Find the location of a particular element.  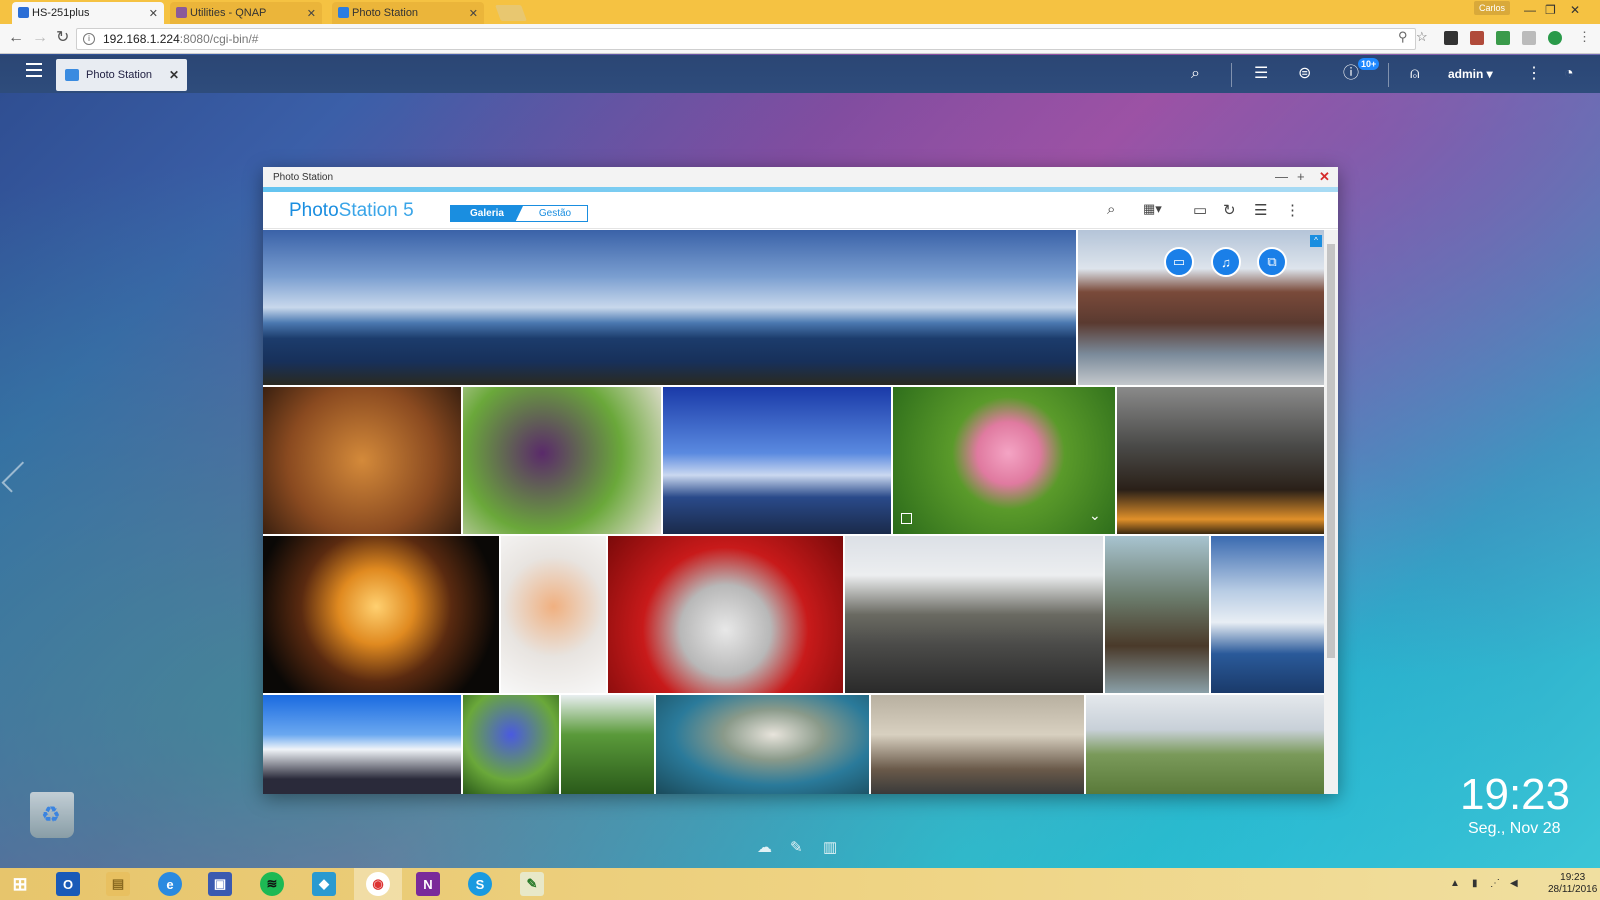

desktop-clock-date: Seg., Nov 28 is located at coordinates (1514, 828).